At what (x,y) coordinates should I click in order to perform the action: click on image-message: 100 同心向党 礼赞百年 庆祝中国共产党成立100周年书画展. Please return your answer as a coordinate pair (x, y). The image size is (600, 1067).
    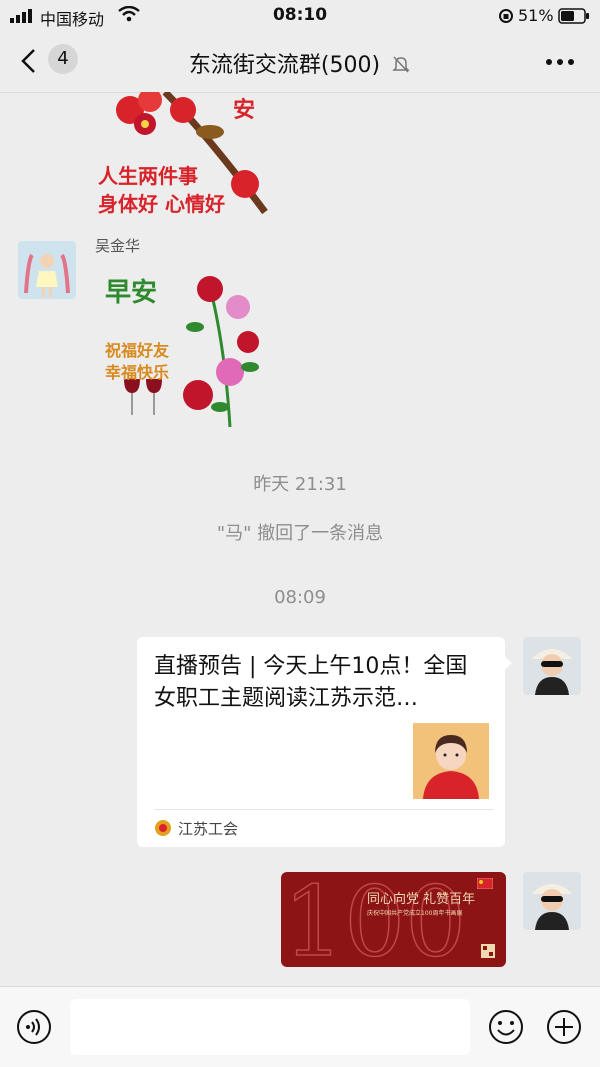
    Looking at the image, I should click on (393, 919).